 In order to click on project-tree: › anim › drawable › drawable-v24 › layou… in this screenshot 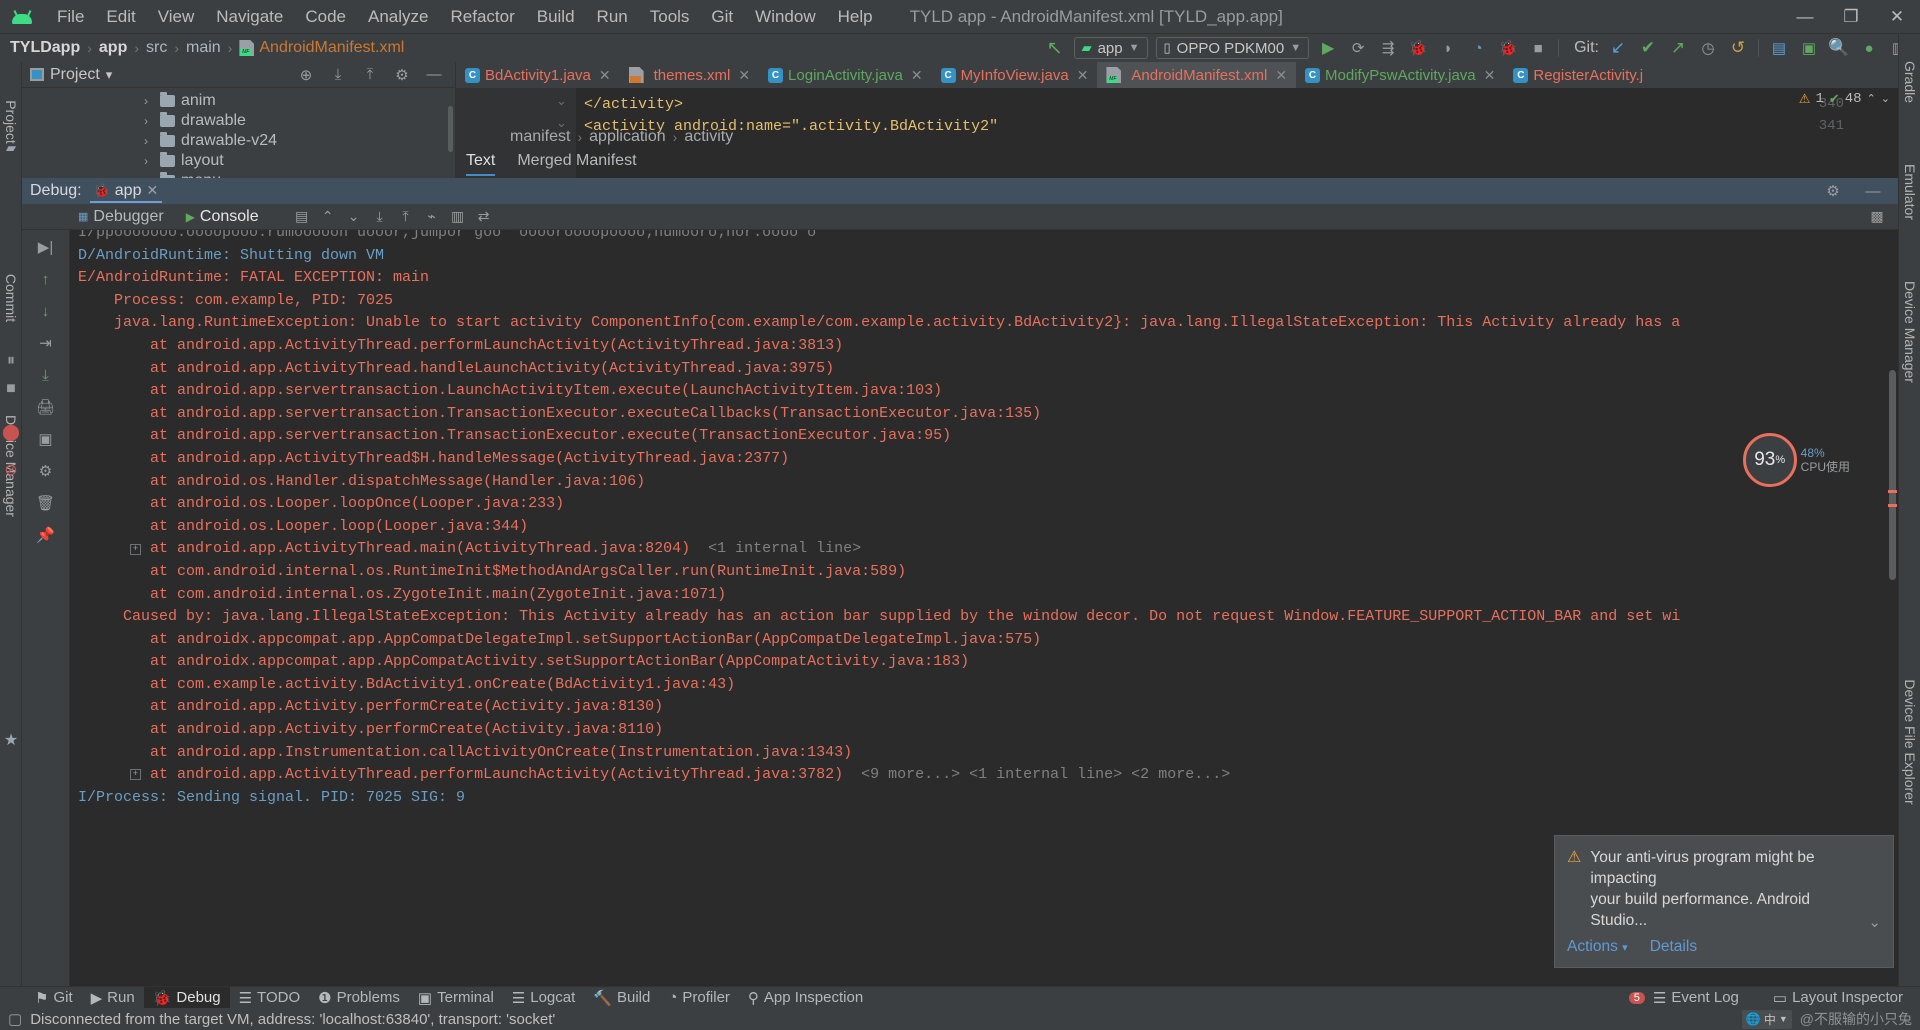, I will do `click(238, 139)`.